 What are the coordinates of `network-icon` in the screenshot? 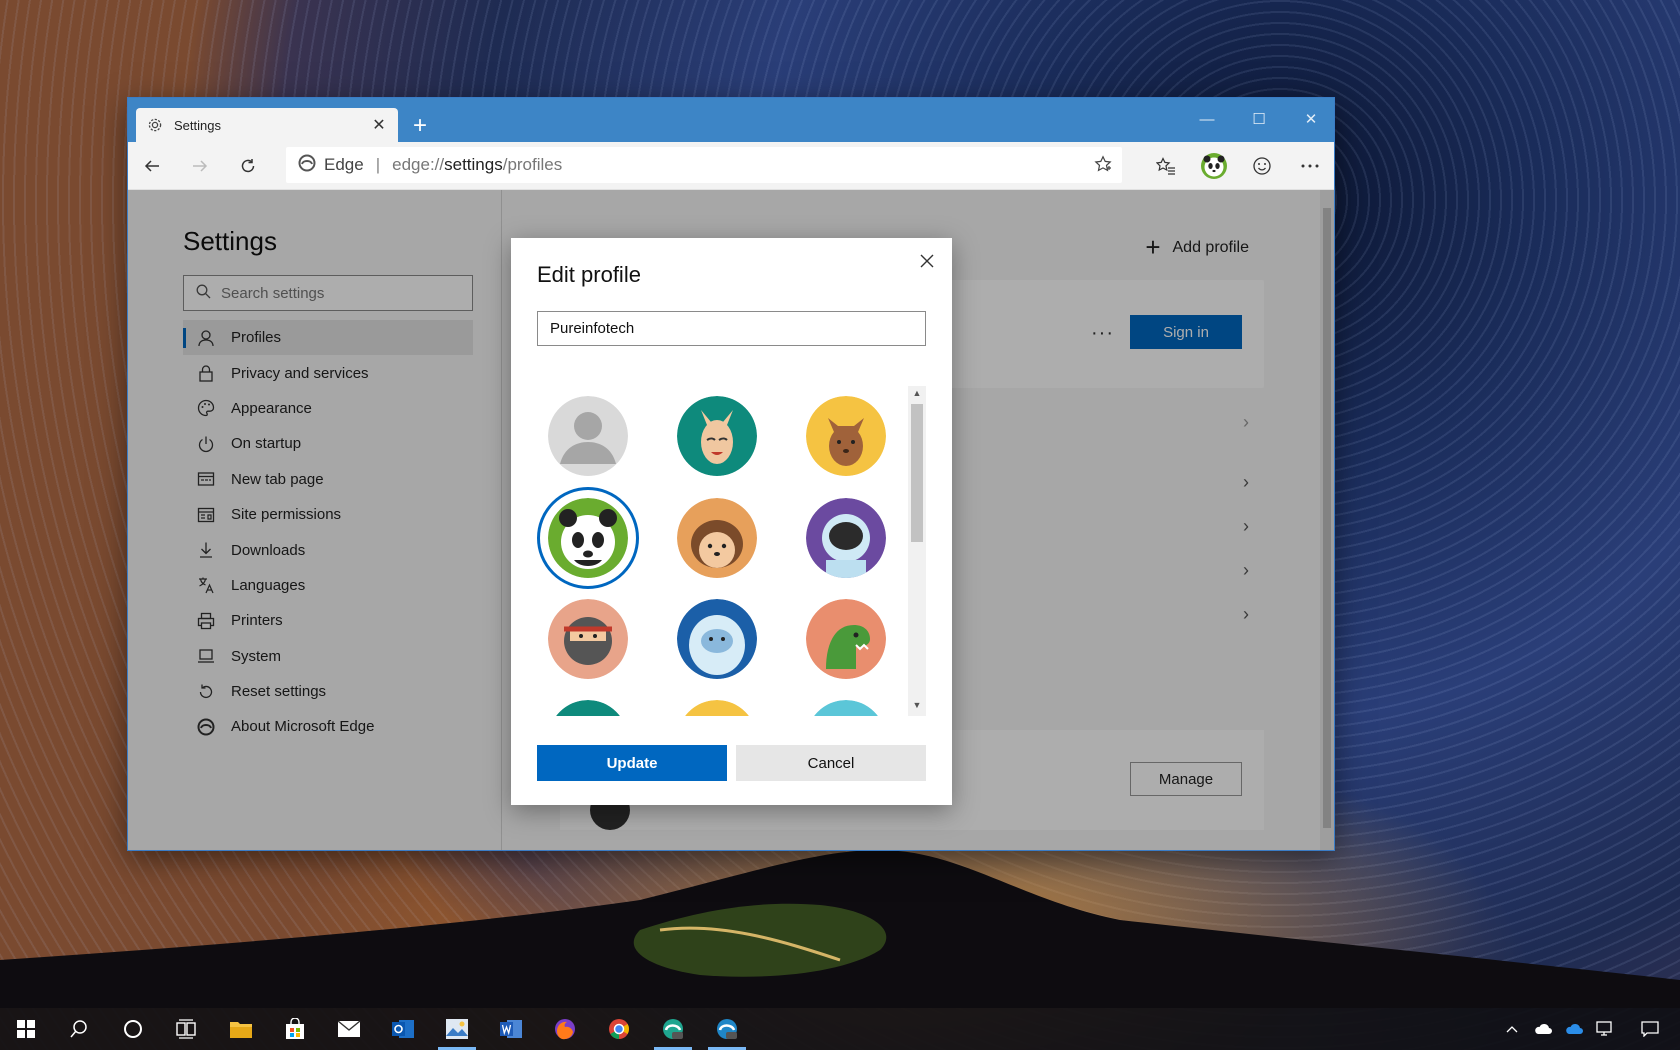 It's located at (1604, 1029).